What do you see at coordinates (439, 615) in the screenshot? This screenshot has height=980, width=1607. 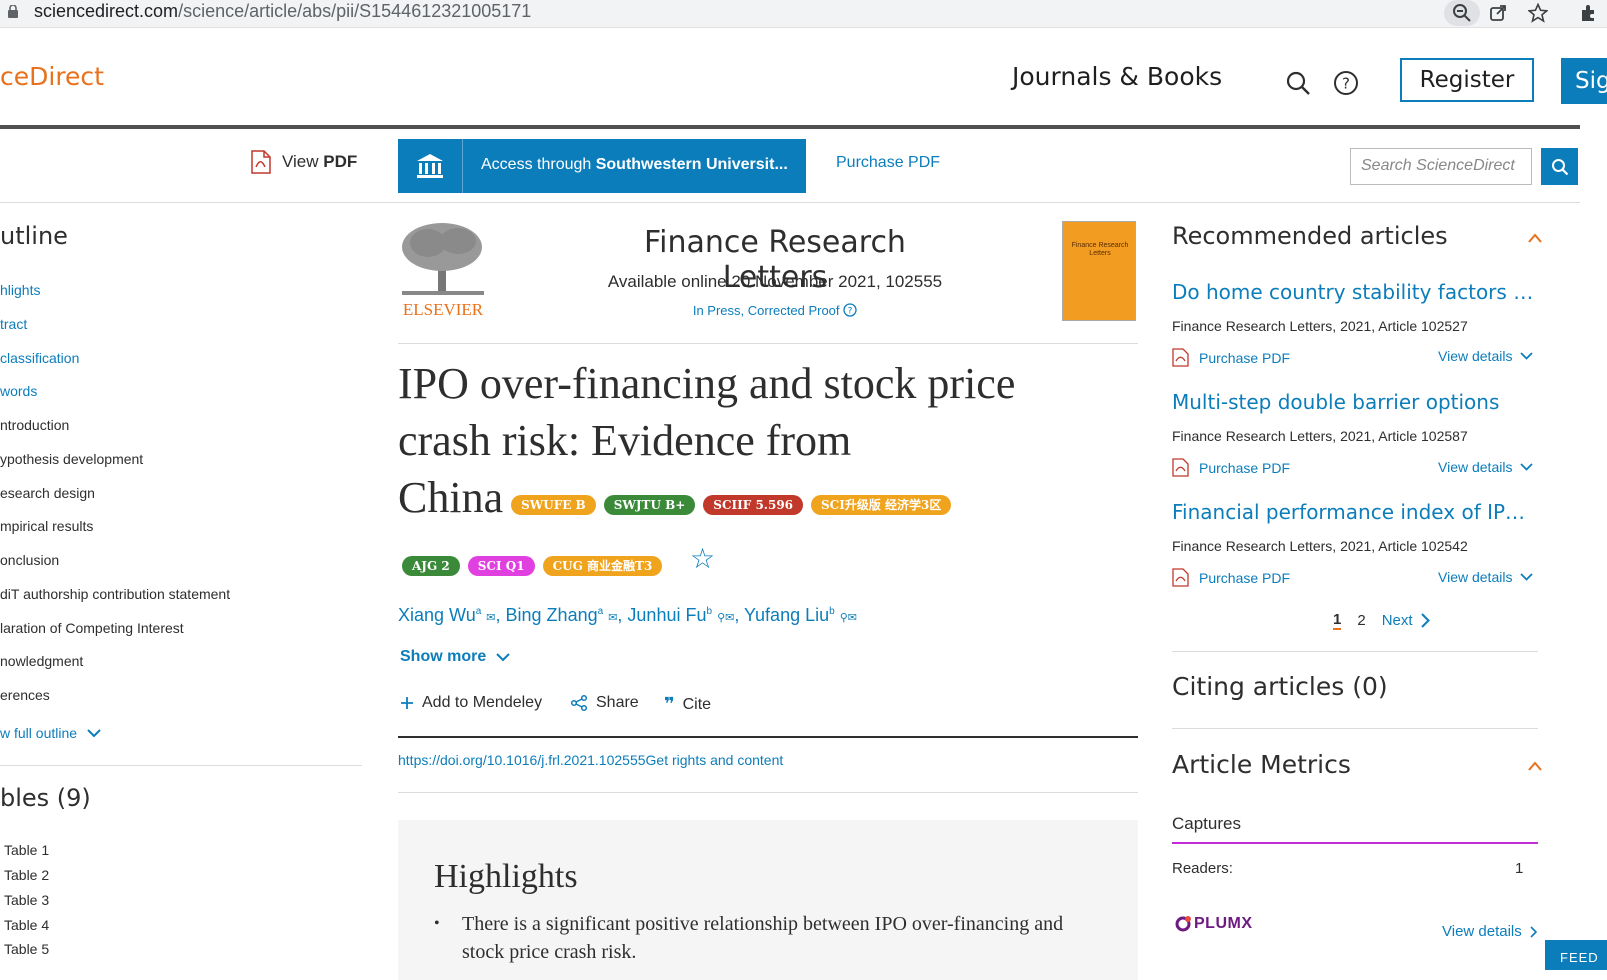 I see `author-link: Xiang Wua` at bounding box center [439, 615].